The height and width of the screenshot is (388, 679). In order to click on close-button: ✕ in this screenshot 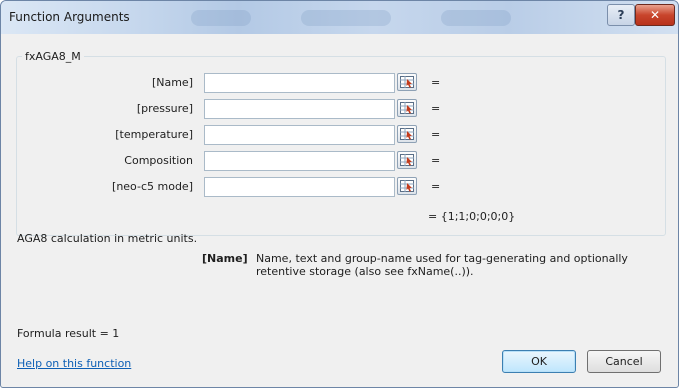, I will do `click(655, 15)`.